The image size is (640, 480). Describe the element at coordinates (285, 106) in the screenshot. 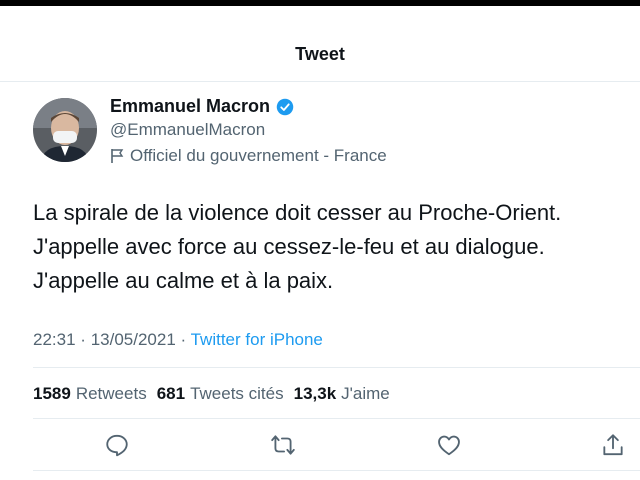

I see `verified-badge-icon` at that location.